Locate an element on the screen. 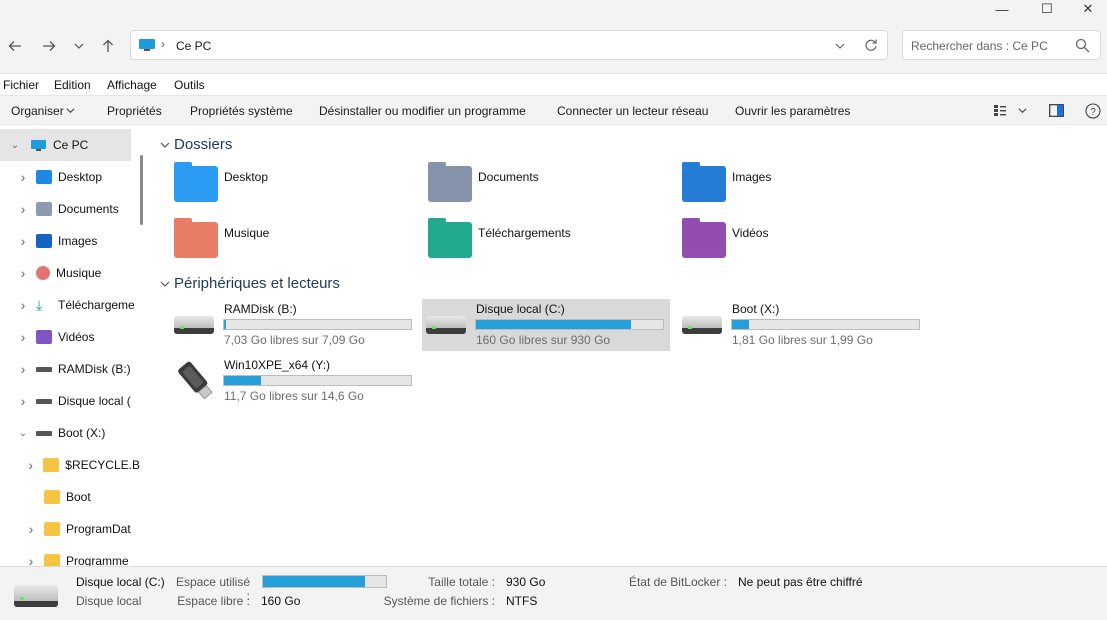 The image size is (1107, 620). recent-locations-button is located at coordinates (79, 46).